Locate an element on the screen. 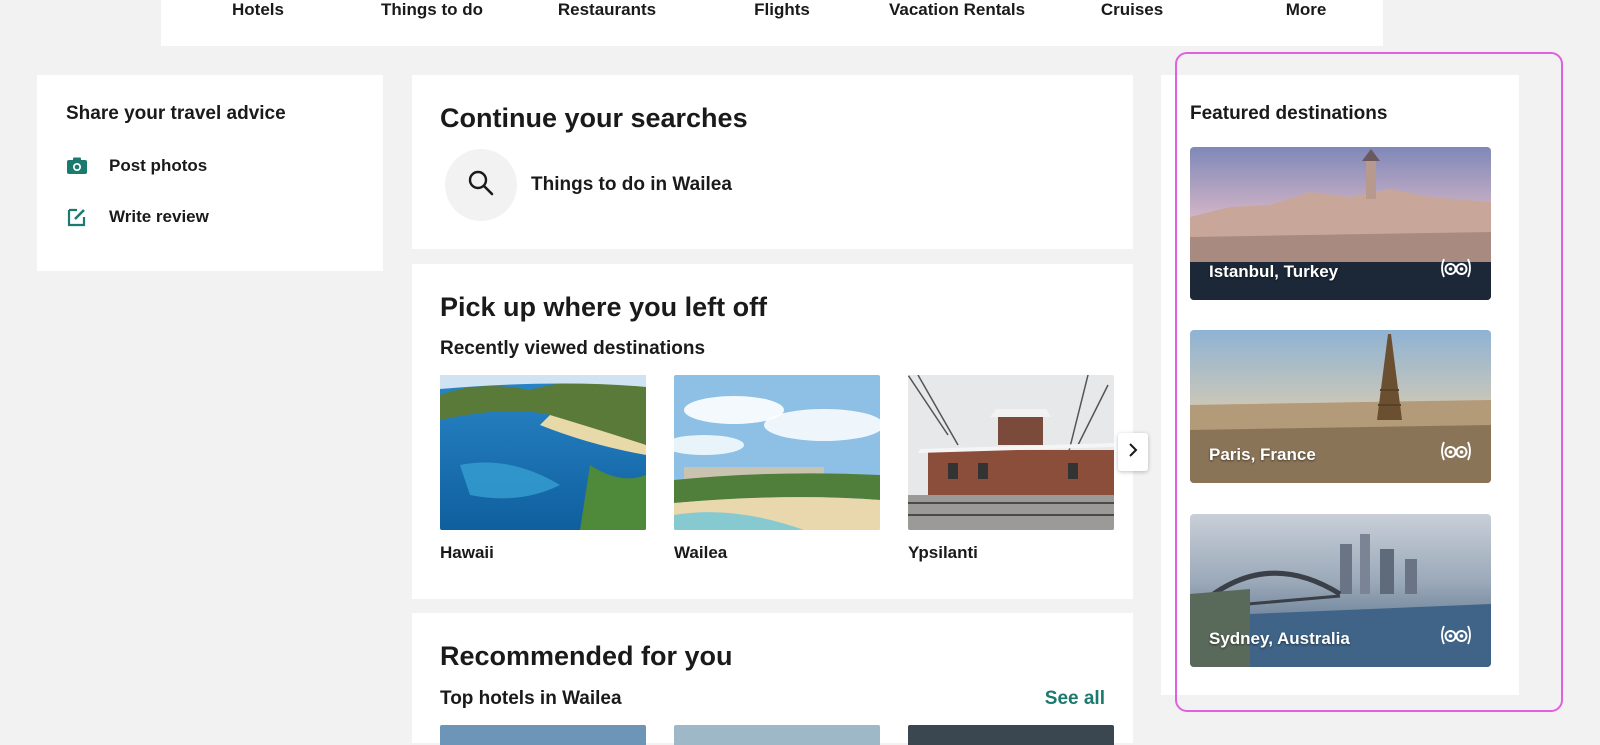 The width and height of the screenshot is (1600, 745). write-review-link: Write review is located at coordinates (137, 217).